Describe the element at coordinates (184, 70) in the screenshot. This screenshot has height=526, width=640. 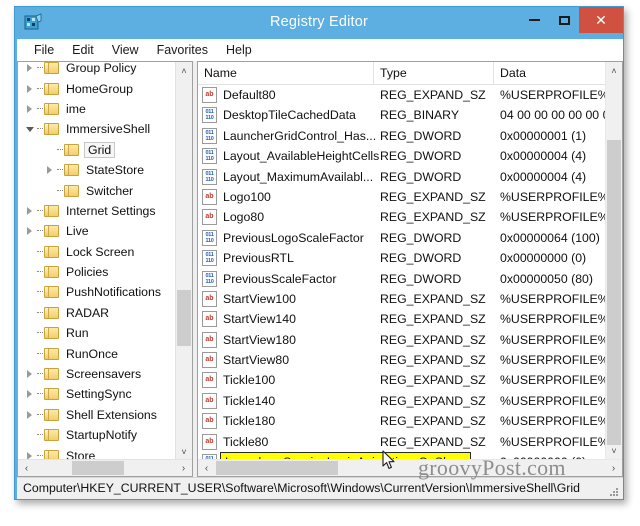
I see `tree-scroll-up-button: ˄` at that location.